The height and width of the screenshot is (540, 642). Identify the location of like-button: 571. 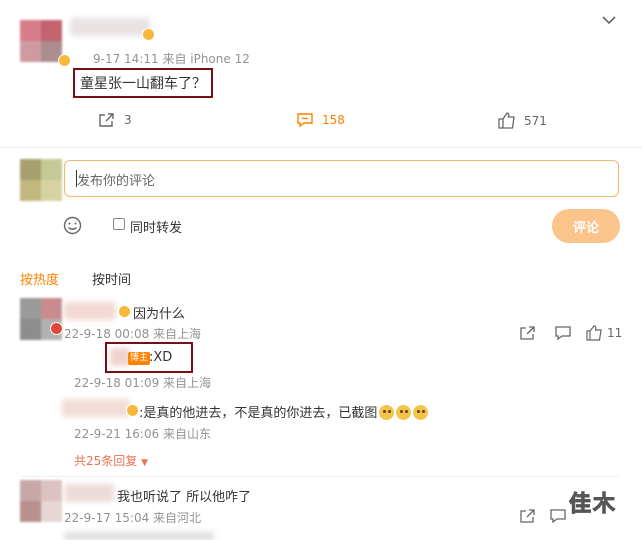
(522, 120).